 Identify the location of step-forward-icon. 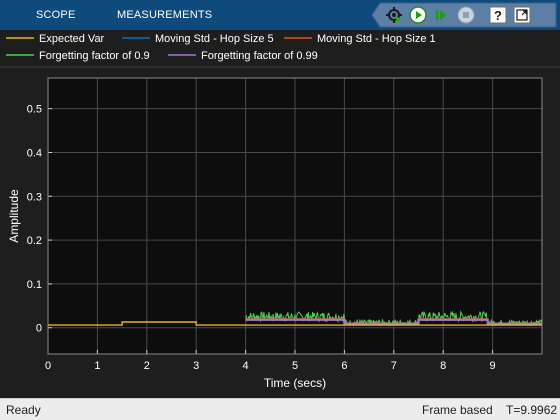
(442, 15).